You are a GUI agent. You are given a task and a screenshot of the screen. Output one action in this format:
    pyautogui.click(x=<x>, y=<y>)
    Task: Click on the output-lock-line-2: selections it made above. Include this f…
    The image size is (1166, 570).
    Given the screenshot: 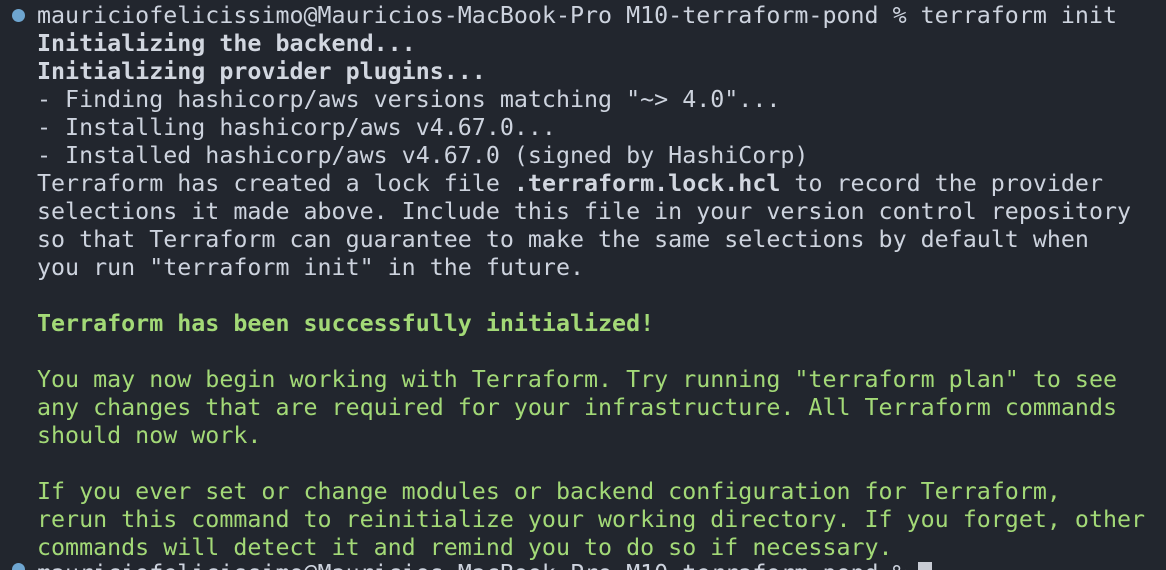 What is the action you would take?
    pyautogui.click(x=584, y=211)
    